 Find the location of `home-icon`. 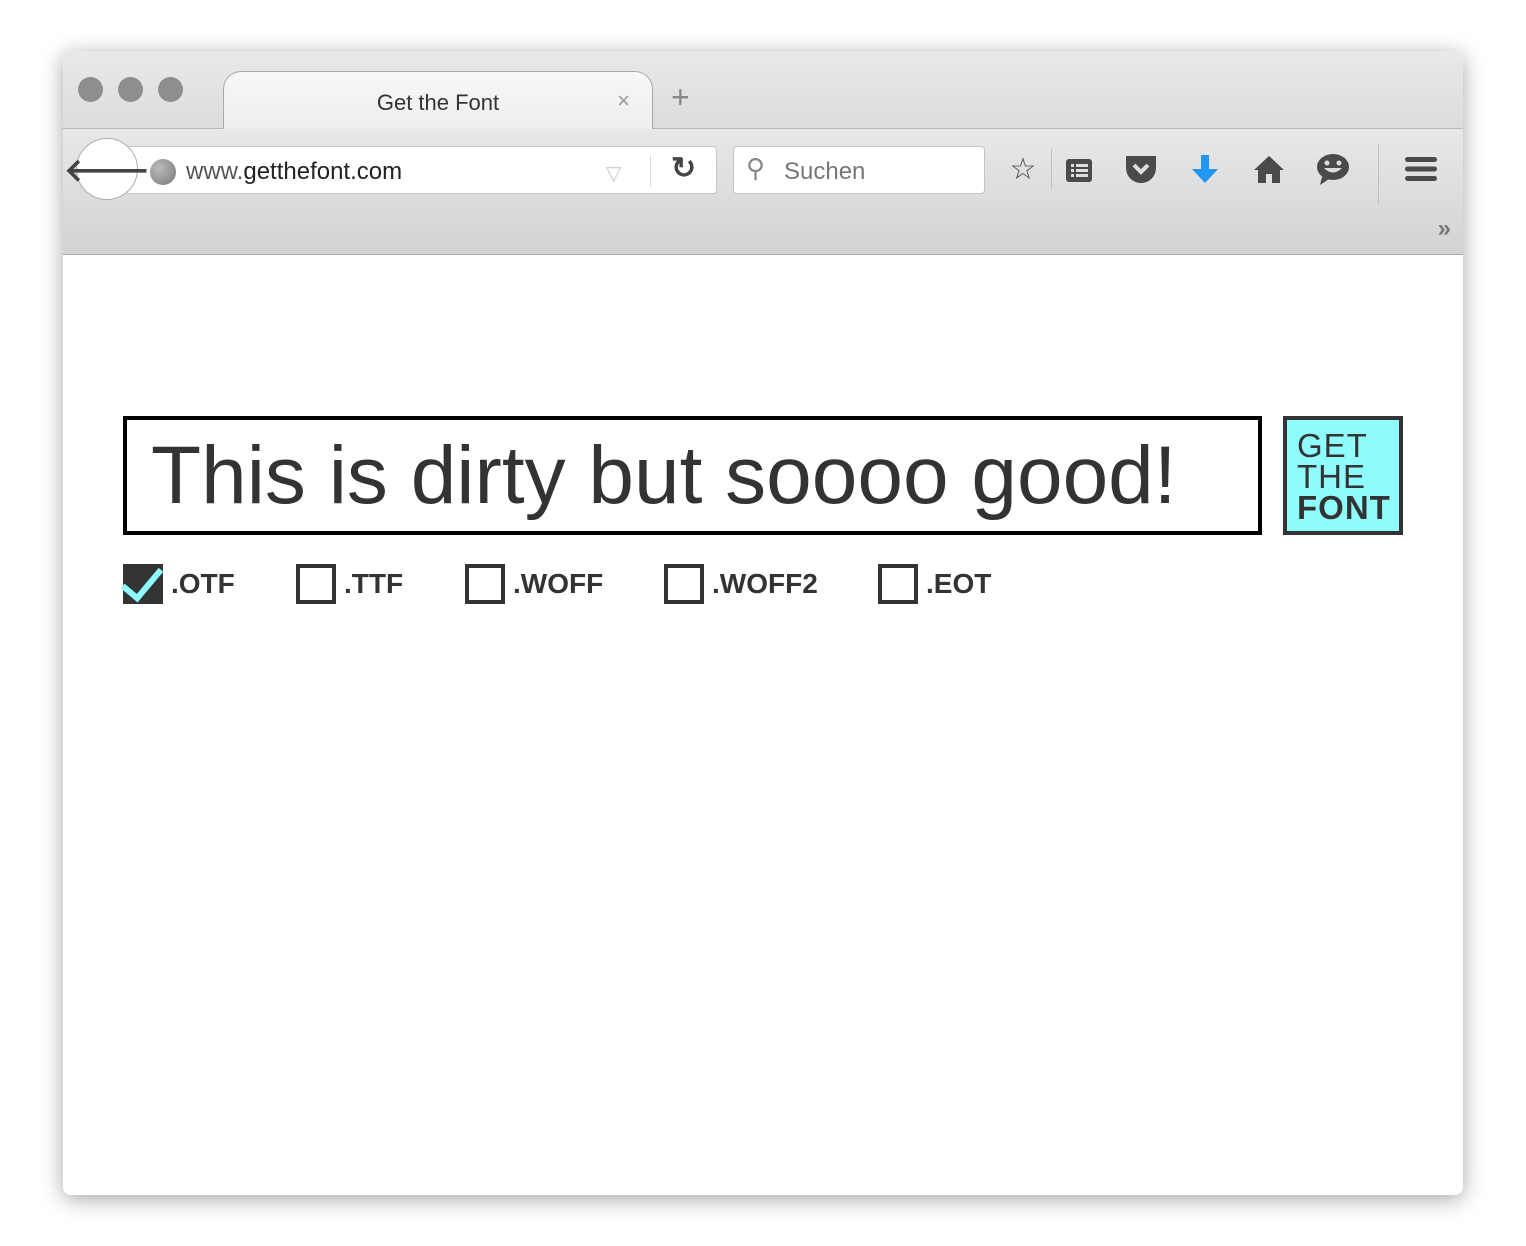

home-icon is located at coordinates (1269, 169).